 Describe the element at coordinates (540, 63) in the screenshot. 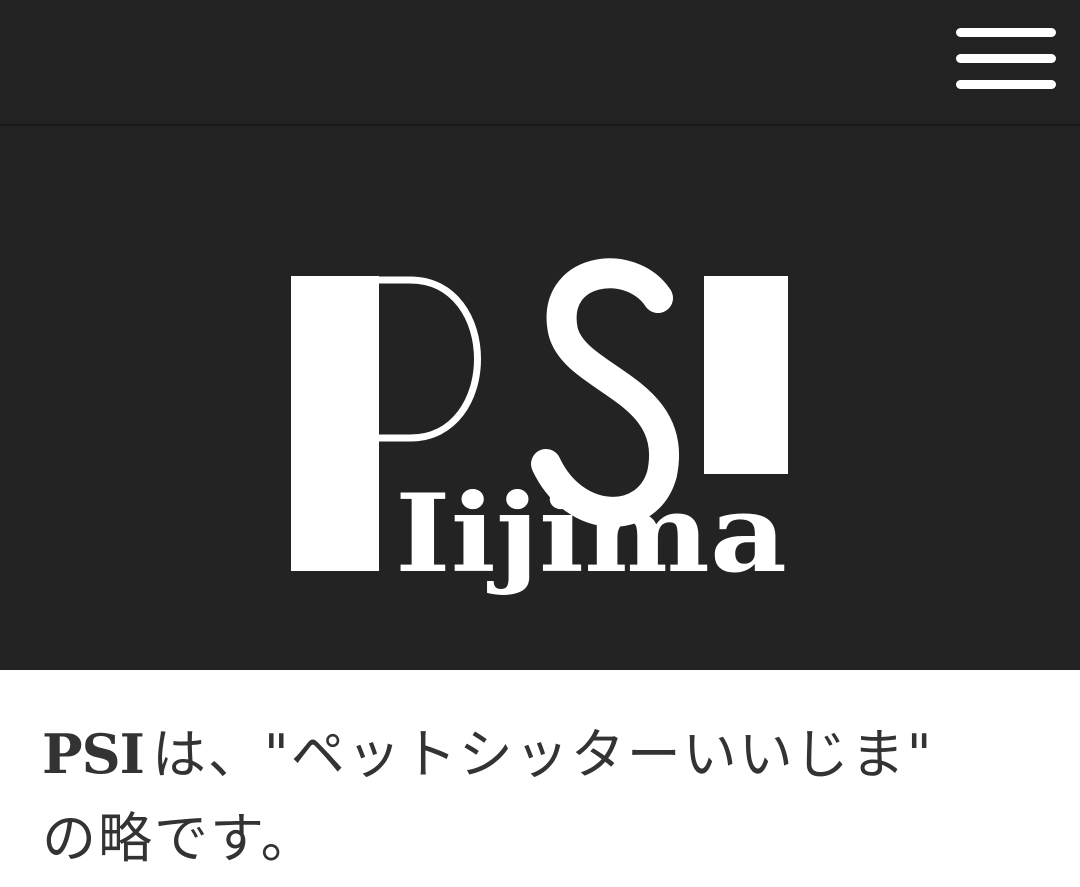

I see `site-header` at that location.